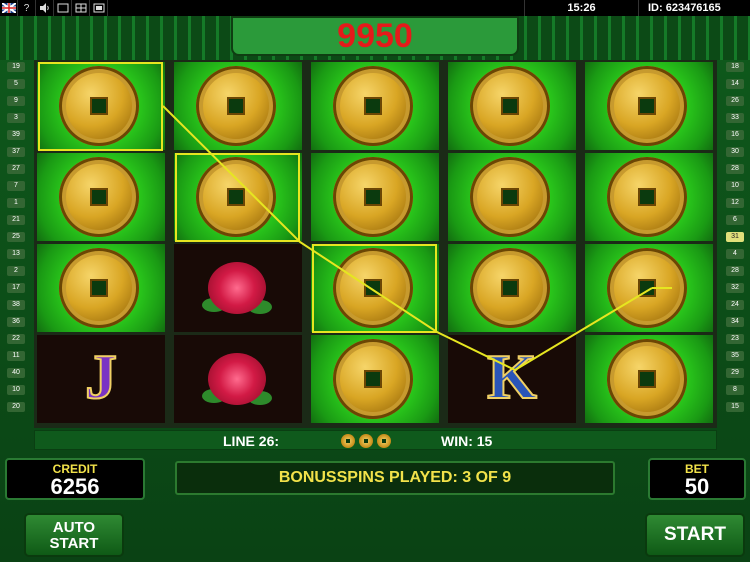 The image size is (750, 562). What do you see at coordinates (375, 440) in the screenshot?
I see `win-info-bar: LINE 26: WIN: 15` at bounding box center [375, 440].